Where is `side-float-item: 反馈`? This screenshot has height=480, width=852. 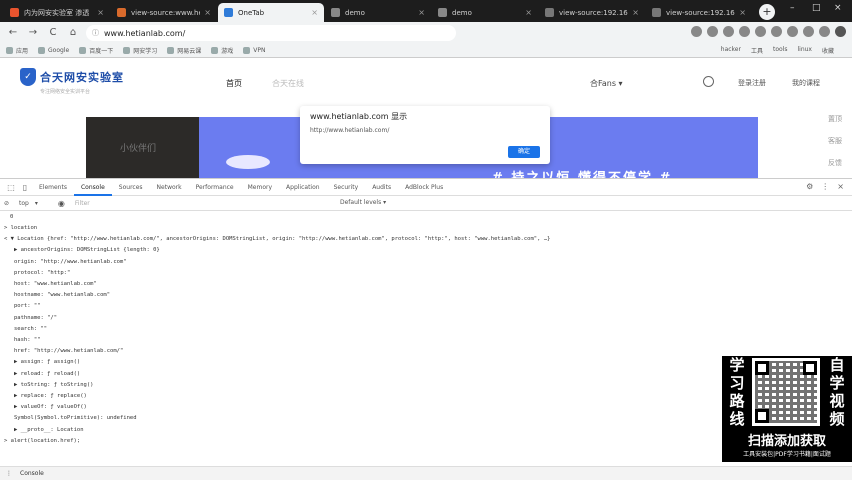
side-float-item: 反馈 is located at coordinates (835, 163).